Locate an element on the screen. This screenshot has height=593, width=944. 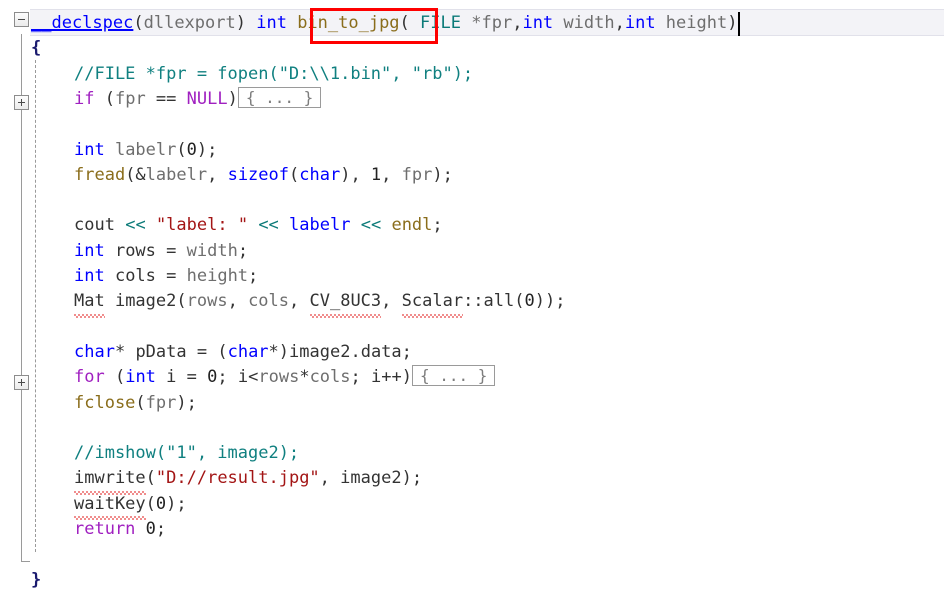
code-token: return is located at coordinates (105, 529).